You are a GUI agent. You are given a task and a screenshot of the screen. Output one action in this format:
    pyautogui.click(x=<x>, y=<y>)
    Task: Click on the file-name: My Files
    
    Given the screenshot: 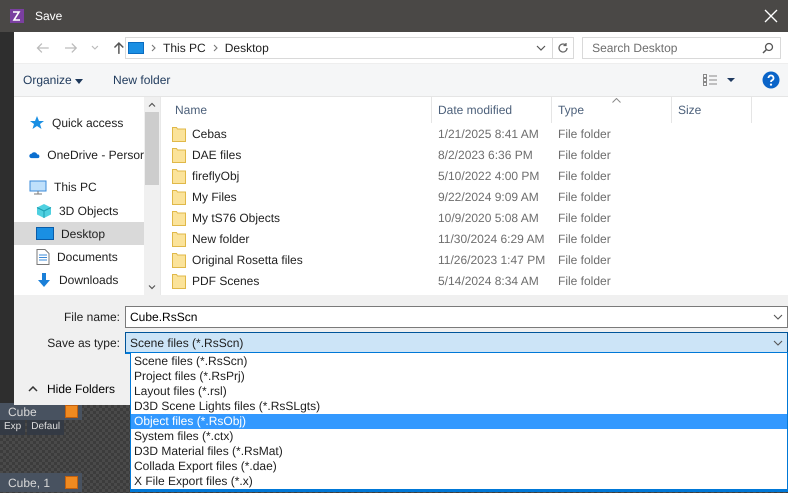 What is the action you would take?
    pyautogui.click(x=214, y=197)
    